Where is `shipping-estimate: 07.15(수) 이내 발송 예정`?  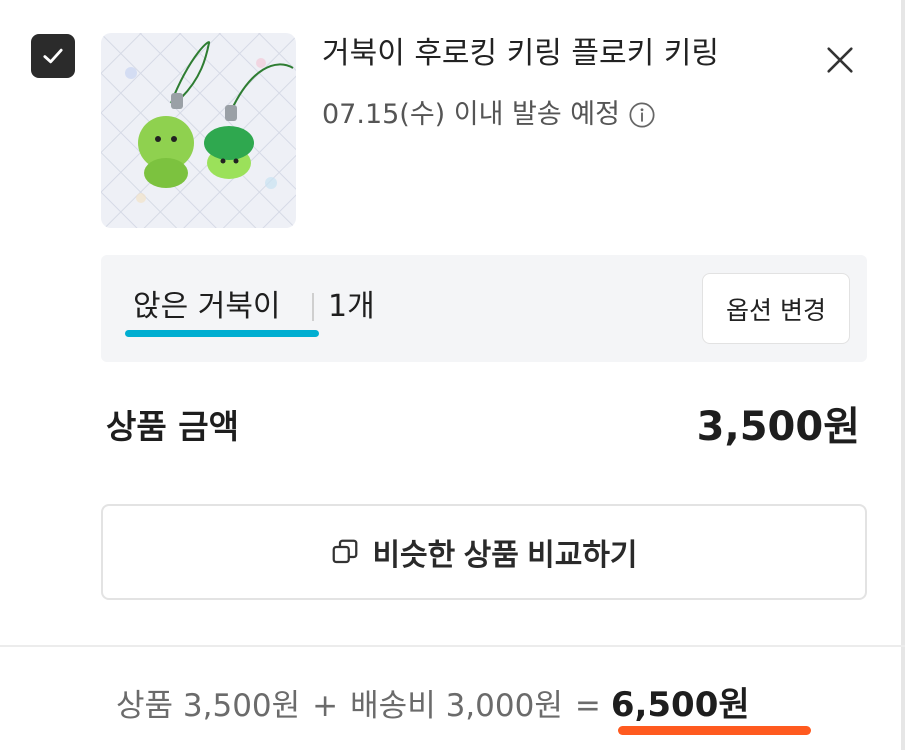
shipping-estimate: 07.15(수) 이내 발송 예정 is located at coordinates (489, 115).